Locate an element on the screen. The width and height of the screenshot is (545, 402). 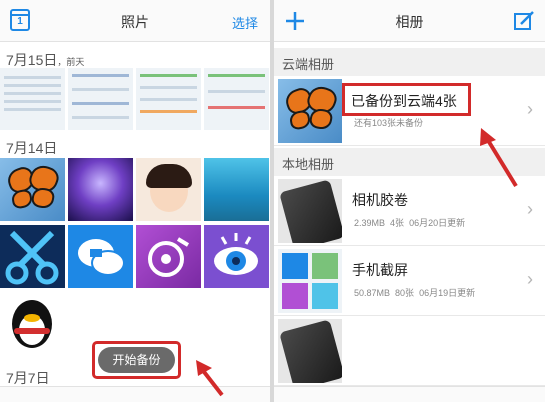
date-header: 7月7日 is located at coordinates (28, 378).